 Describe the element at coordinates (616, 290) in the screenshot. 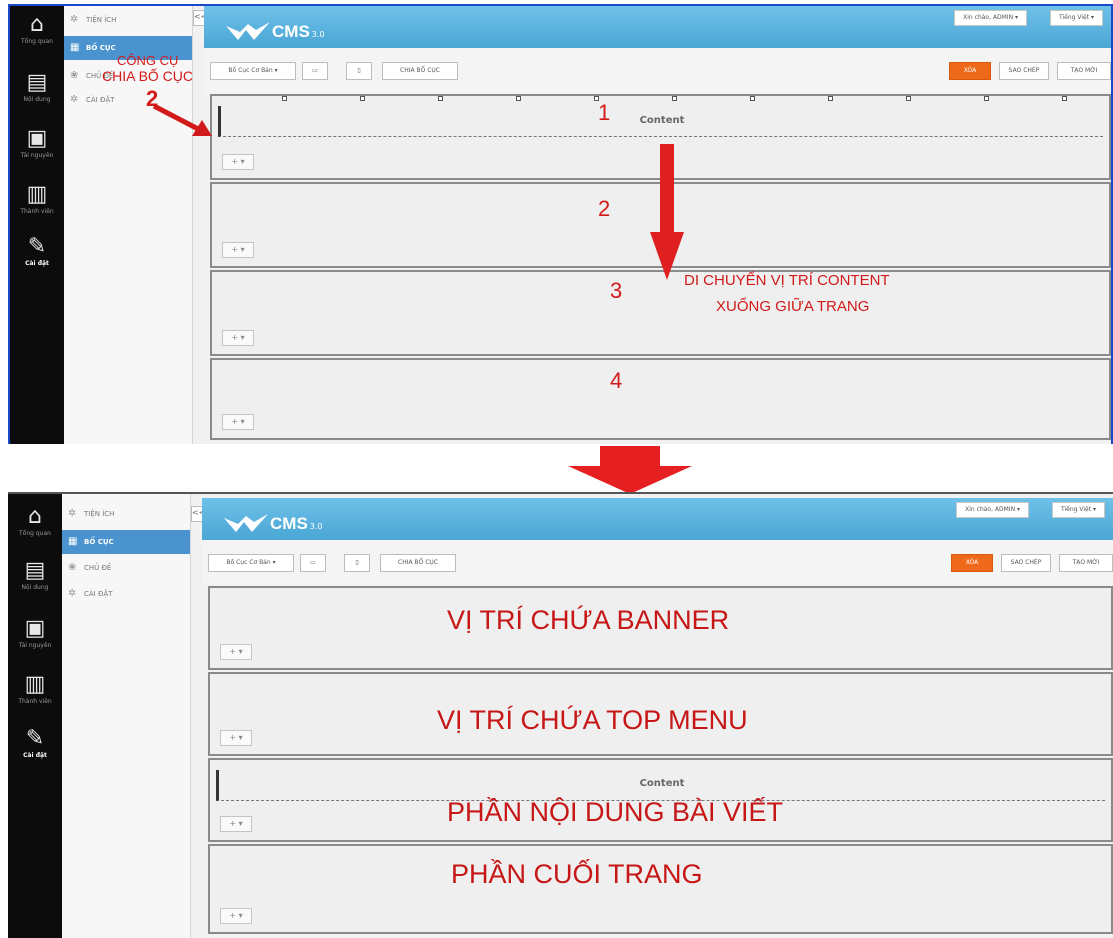

I see `row-number: 3` at that location.